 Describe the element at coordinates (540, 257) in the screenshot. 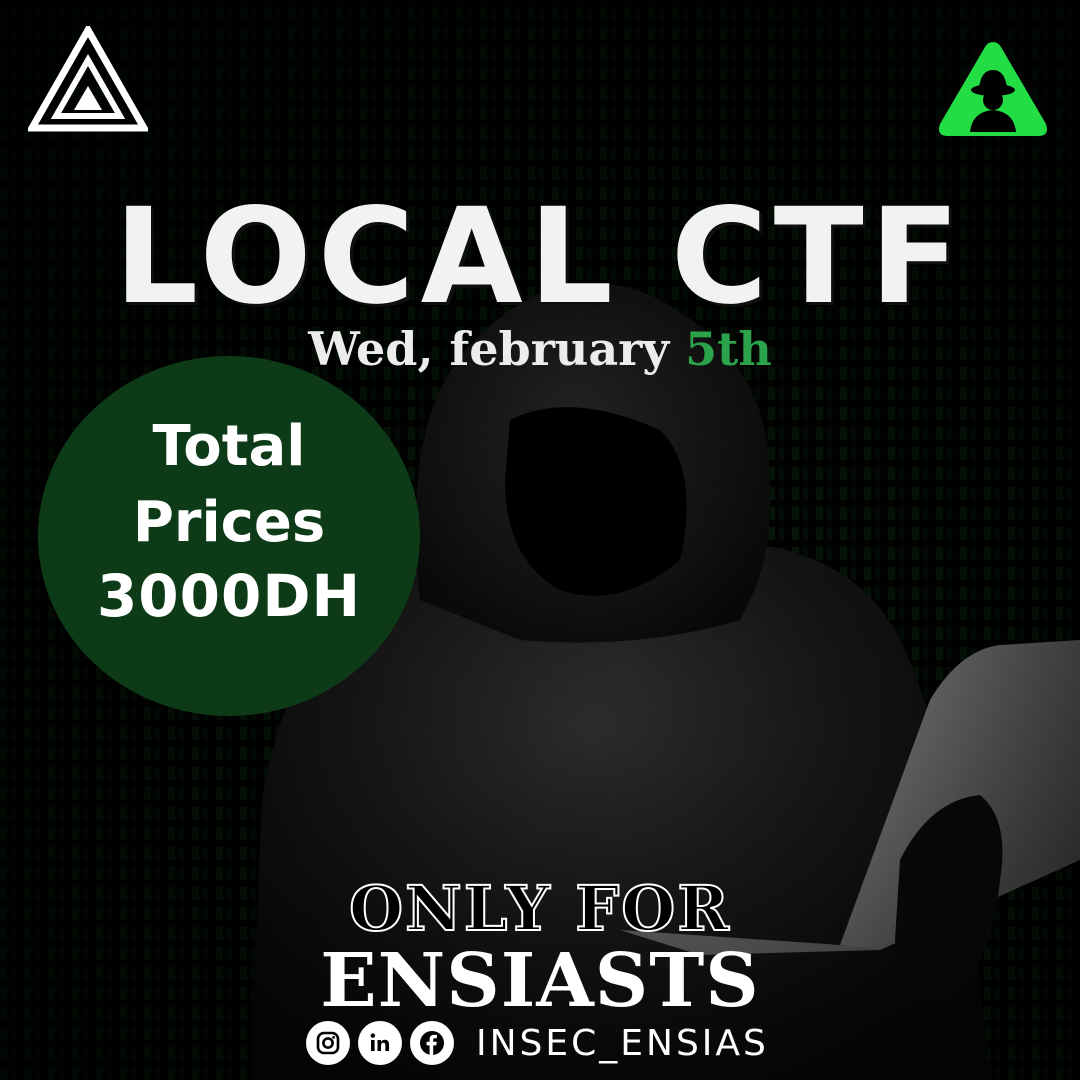

I see `event-title: LOCAL CTF` at that location.